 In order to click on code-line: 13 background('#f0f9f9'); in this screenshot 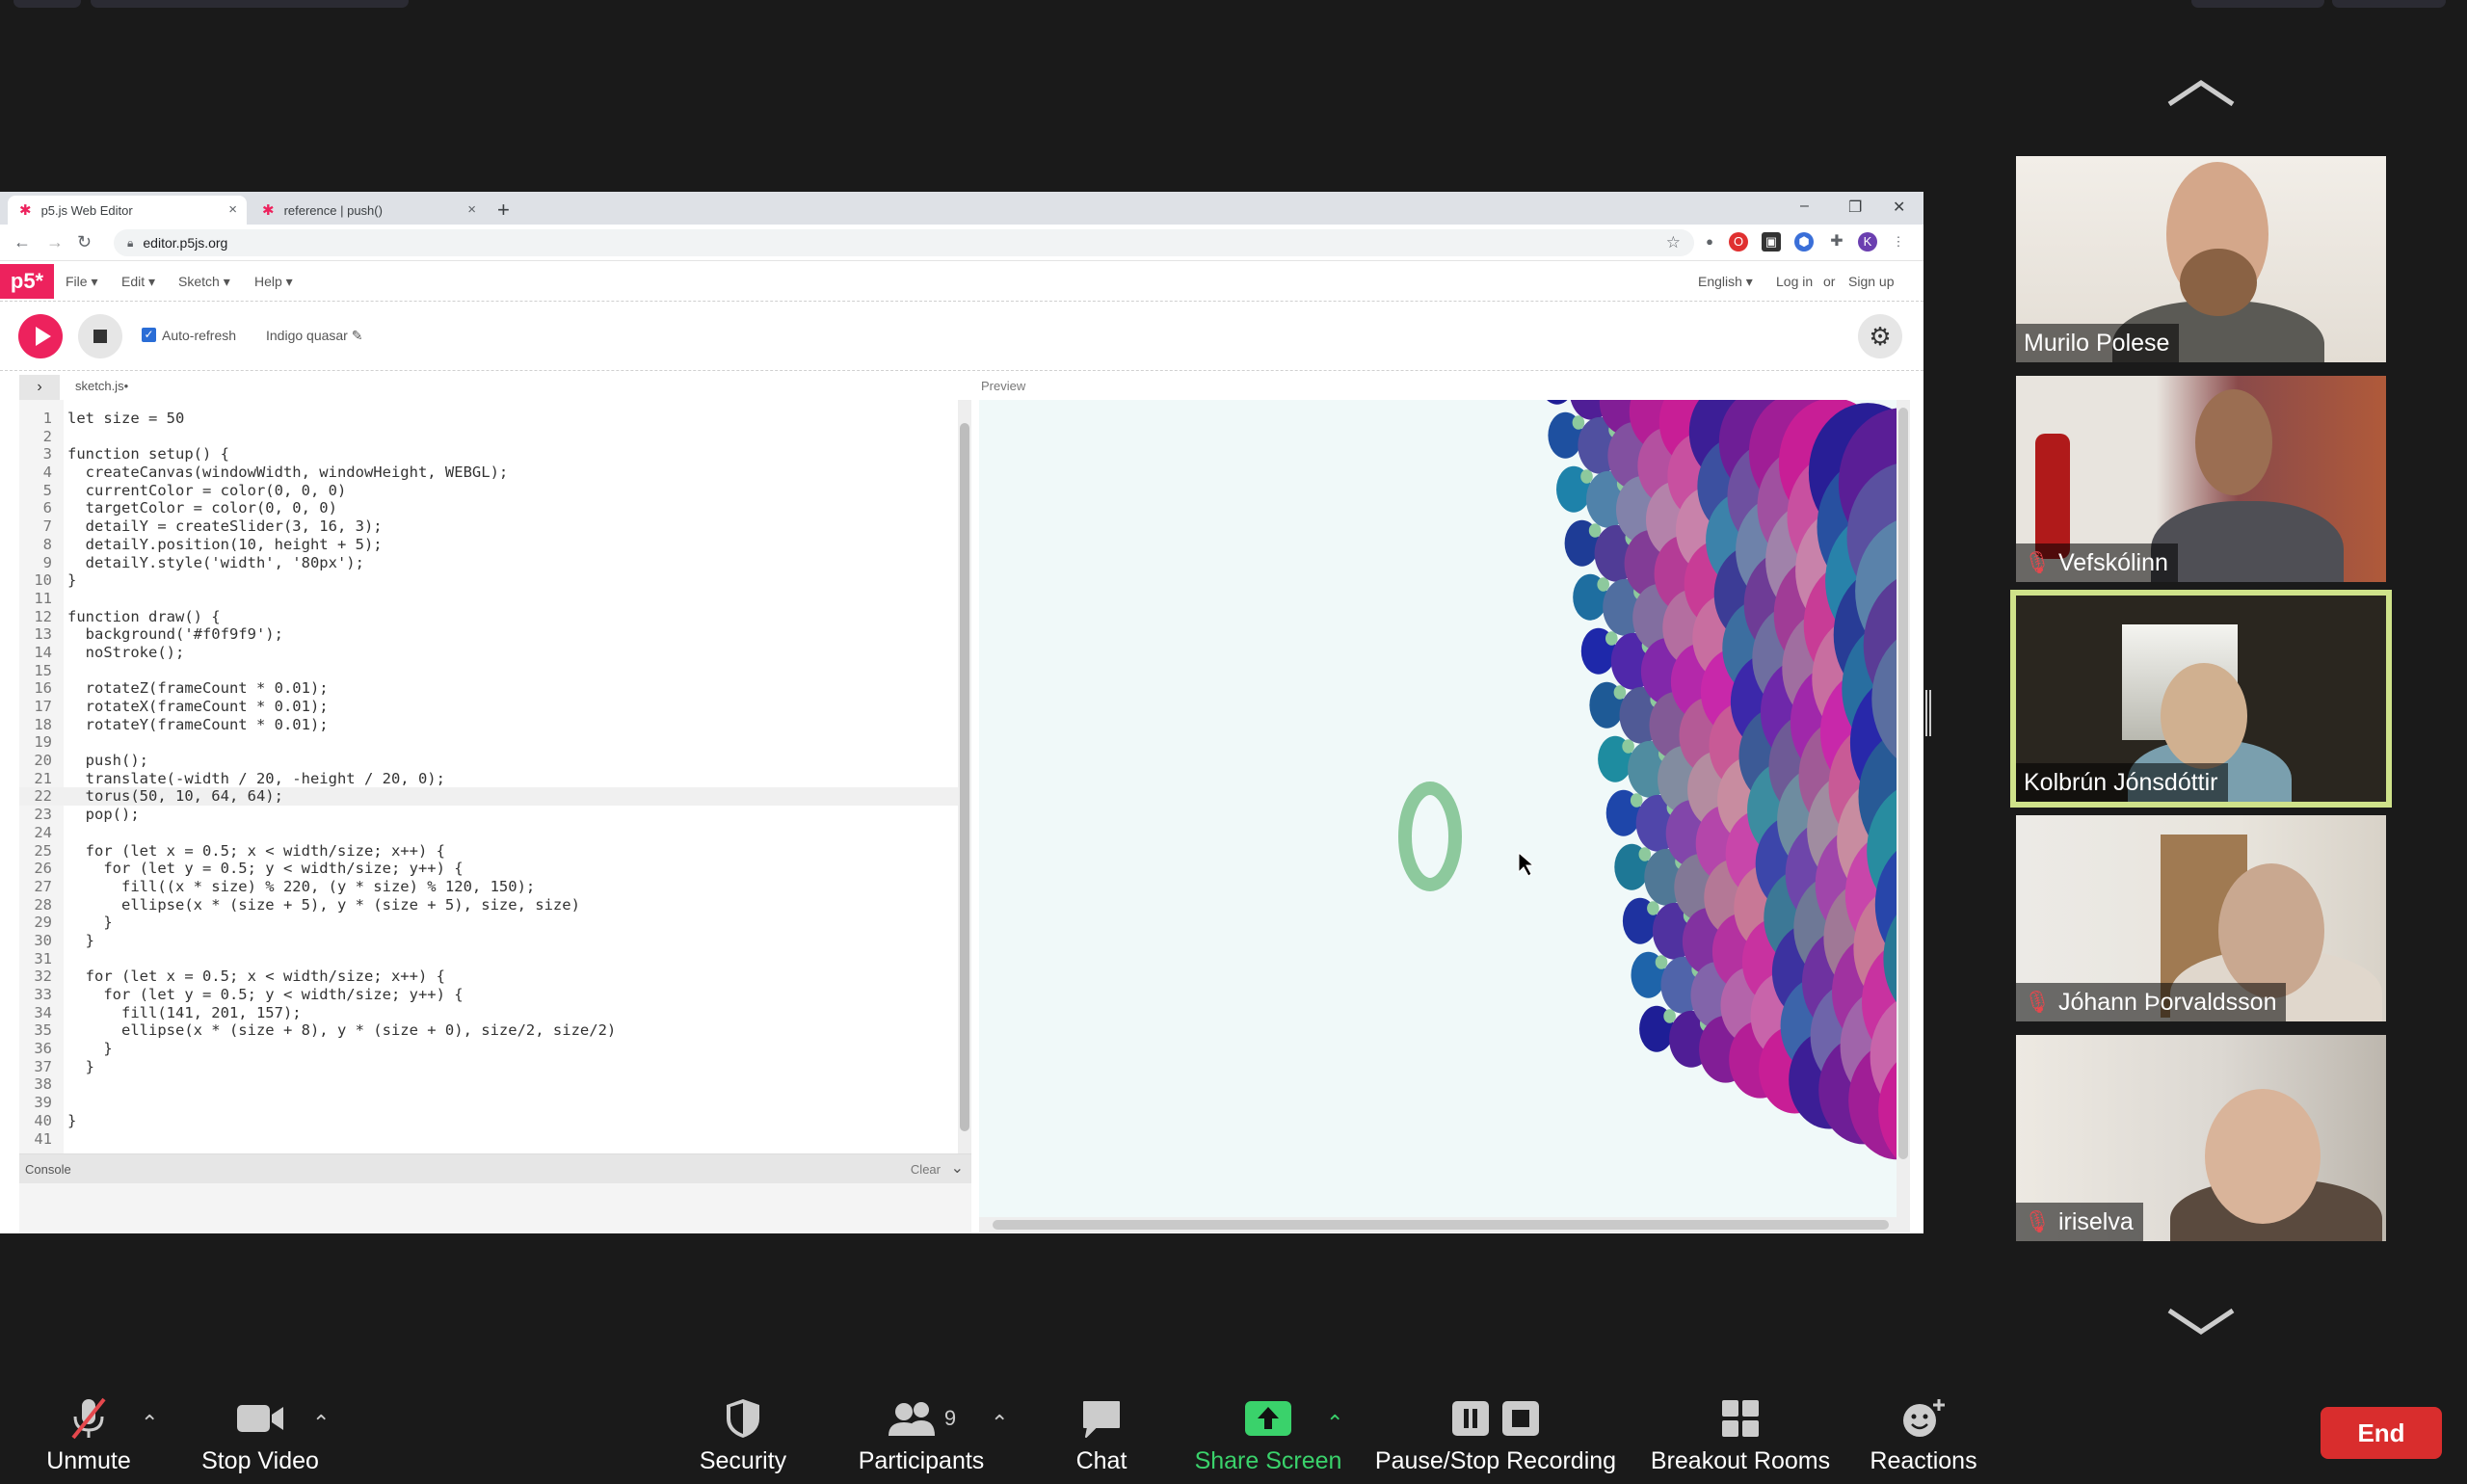, I will do `click(495, 634)`.